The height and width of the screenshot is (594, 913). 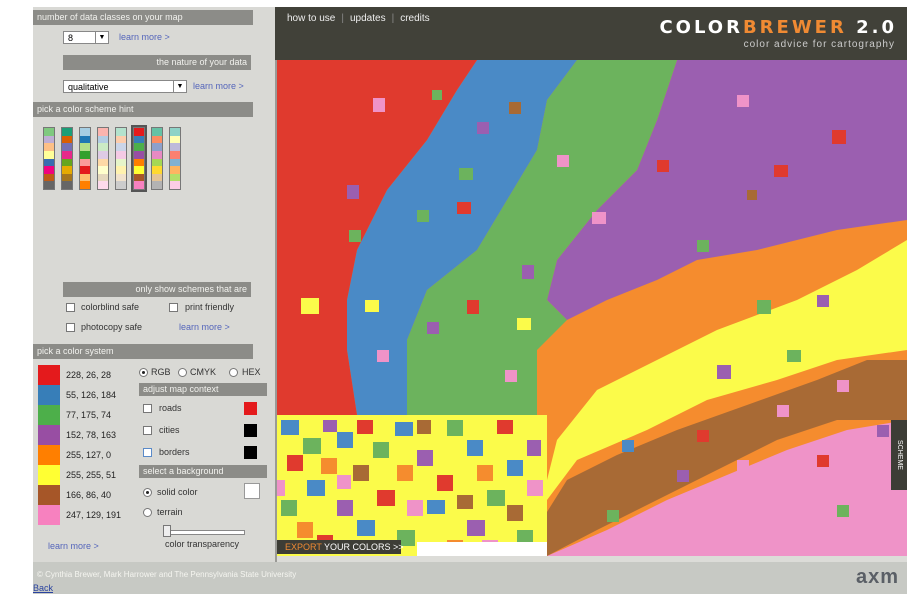 I want to click on hex-radio, so click(x=233, y=372).